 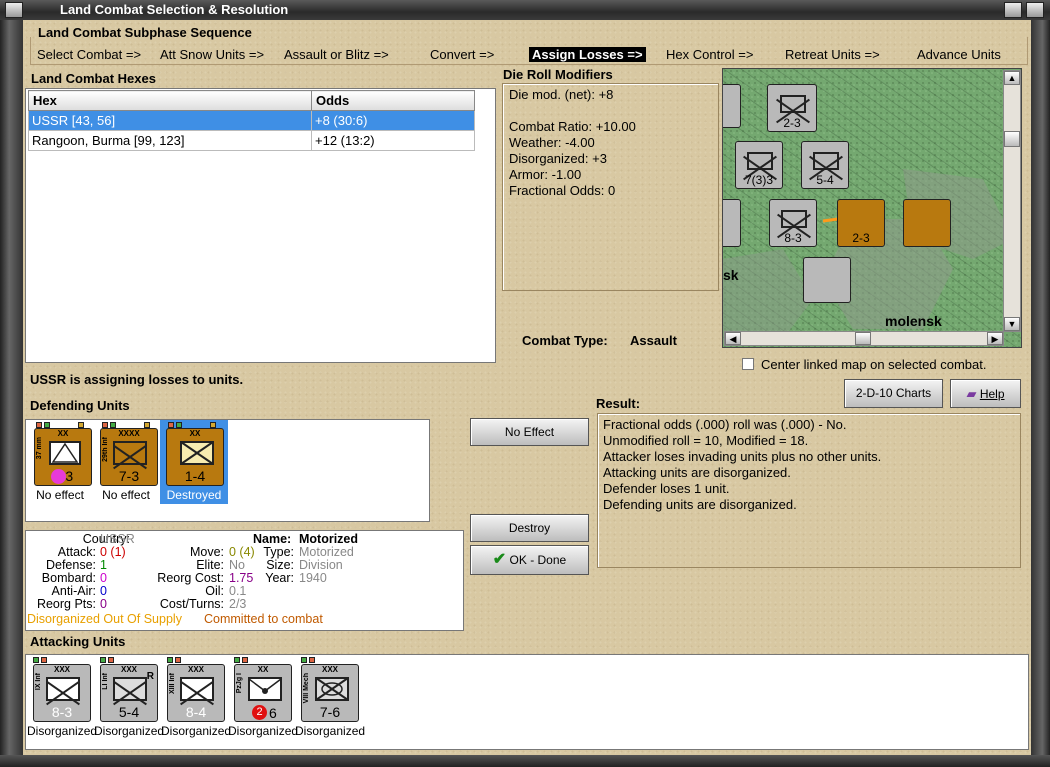 I want to click on defending-unit: XX 37 mm 2-3, so click(x=63, y=457).